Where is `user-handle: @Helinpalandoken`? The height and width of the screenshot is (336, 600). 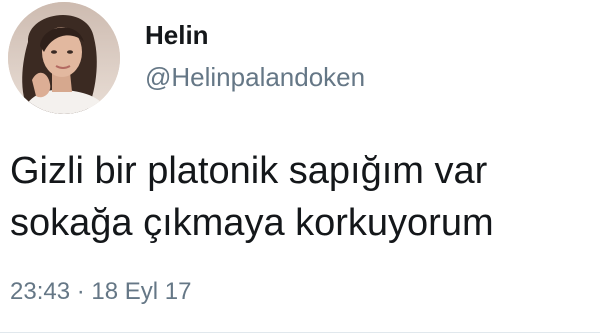 user-handle: @Helinpalandoken is located at coordinates (255, 77).